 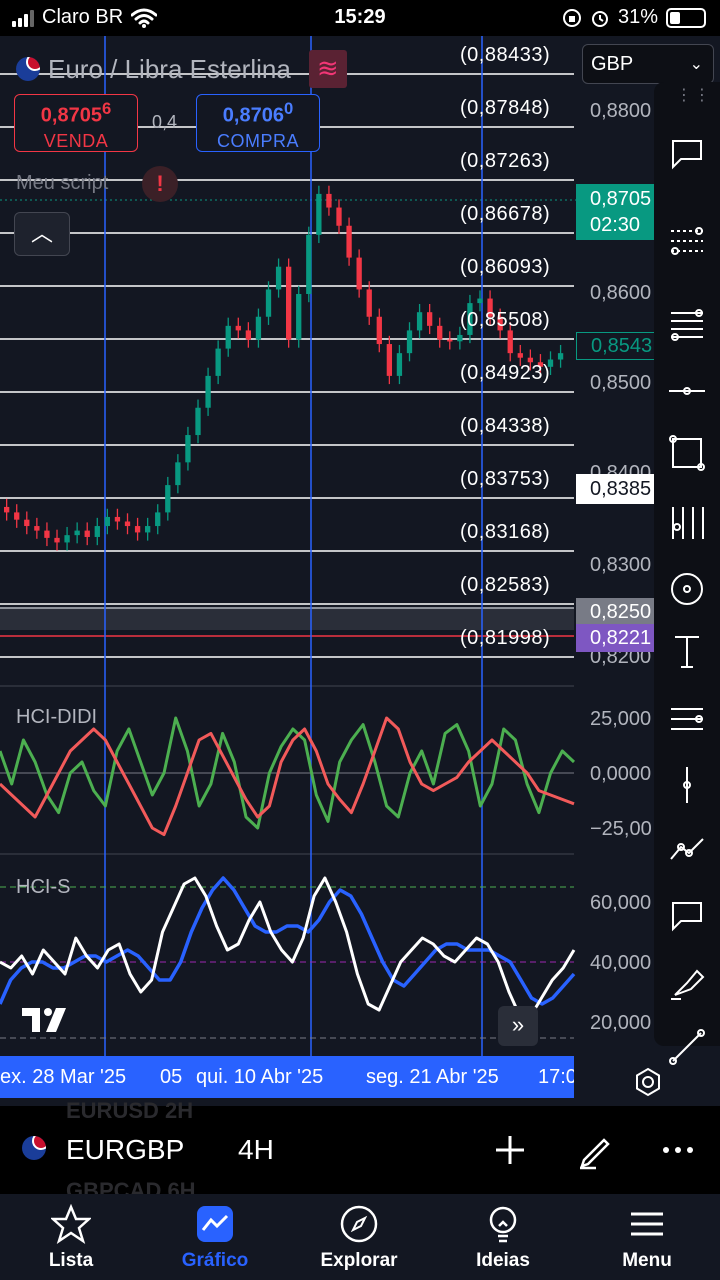 What do you see at coordinates (288, 941) in the screenshot?
I see `hci-s-blue-line` at bounding box center [288, 941].